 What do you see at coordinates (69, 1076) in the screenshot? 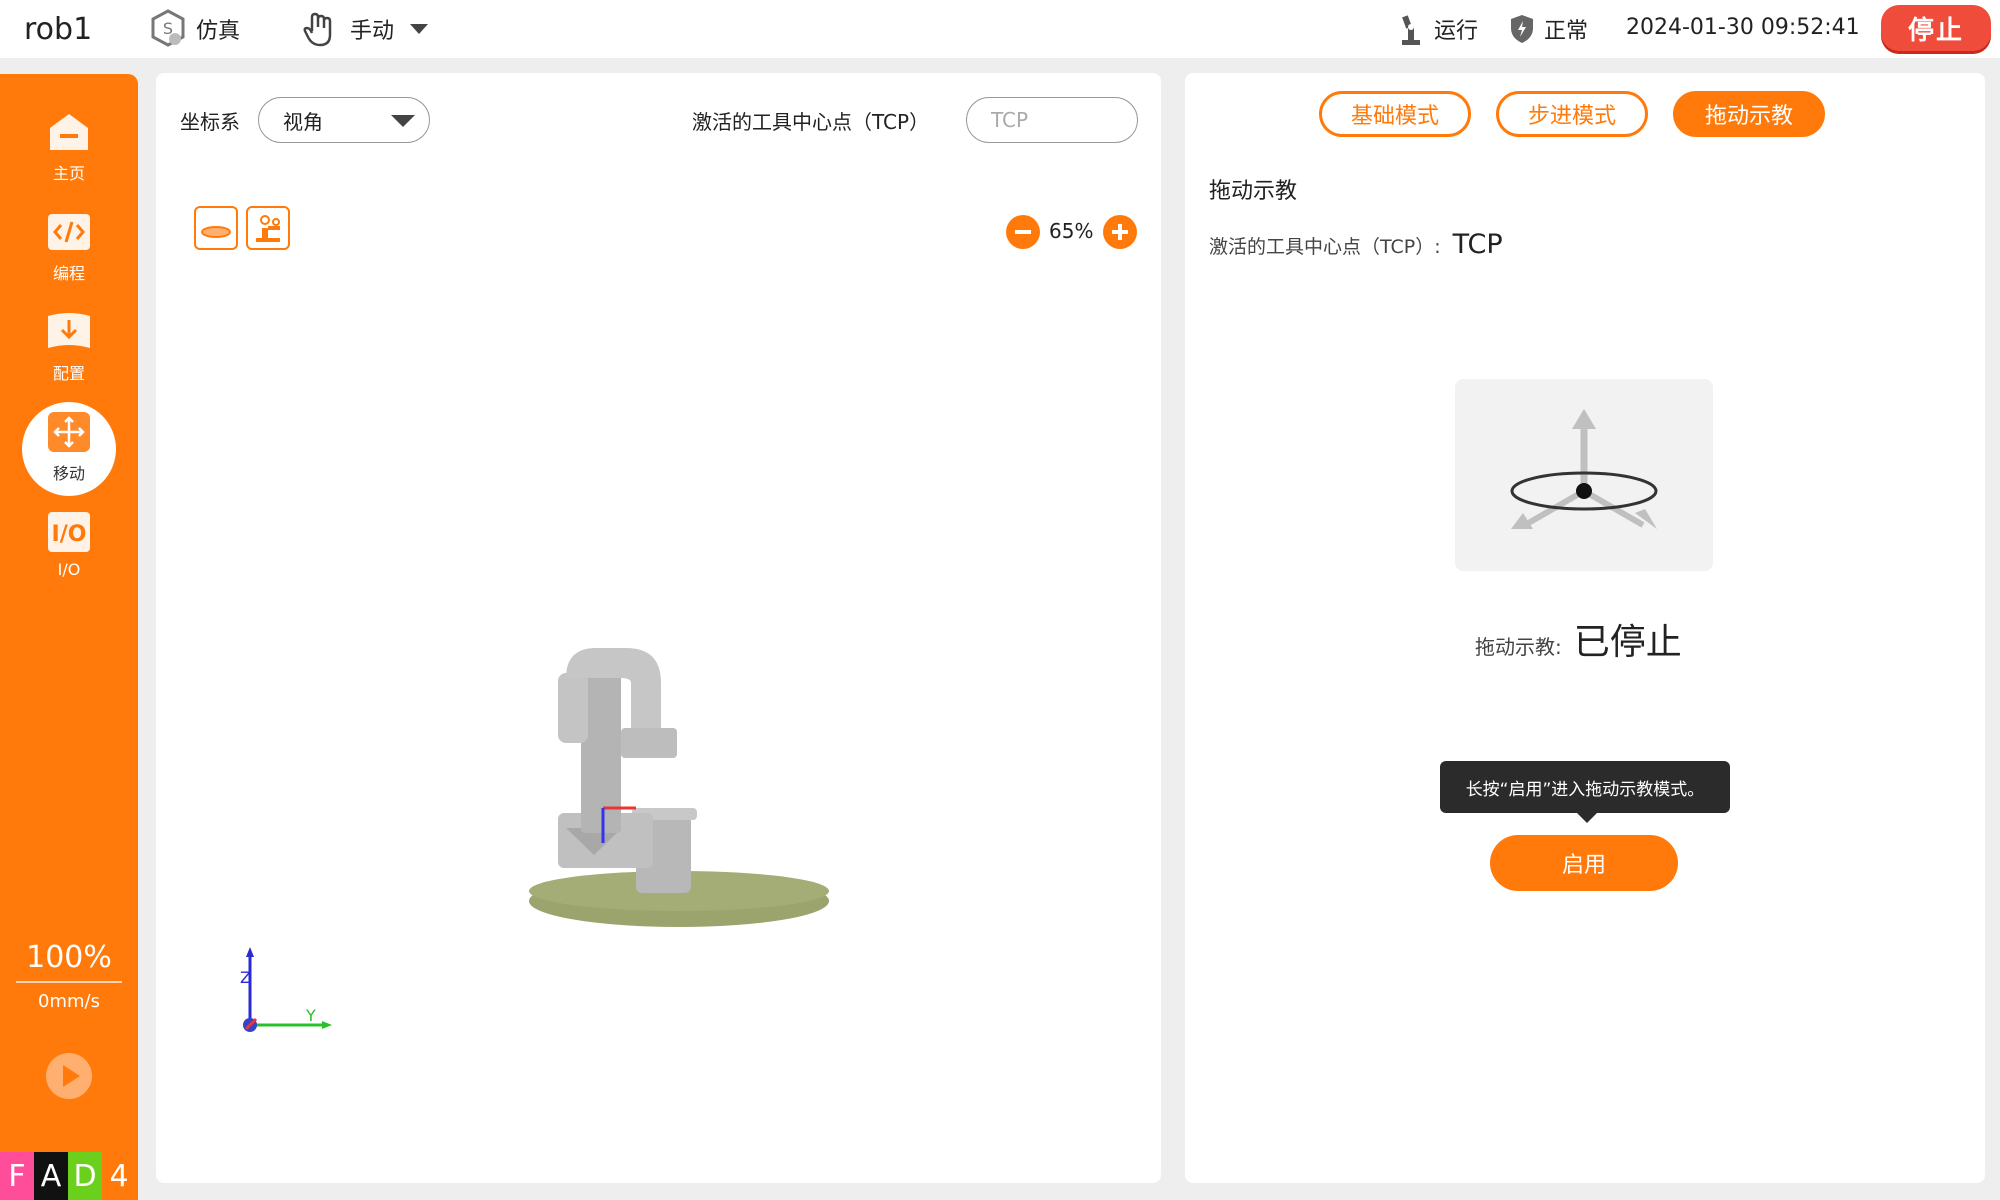
I see `play-icon` at bounding box center [69, 1076].